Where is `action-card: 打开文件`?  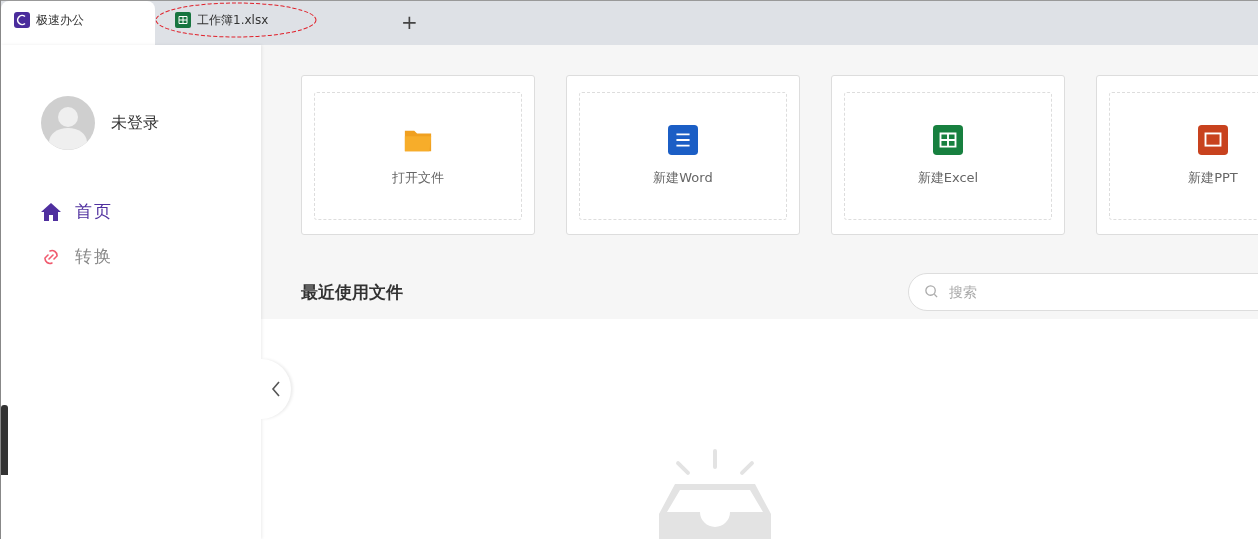 action-card: 打开文件 is located at coordinates (418, 155).